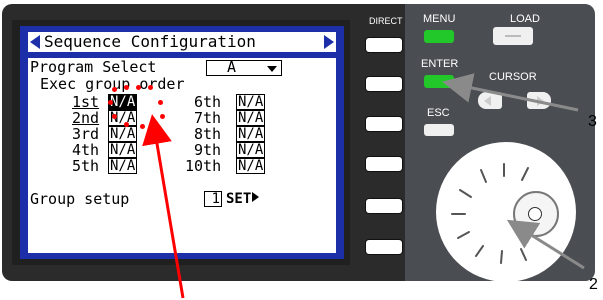 This screenshot has height=300, width=603. I want to click on callout-2-arrow, so click(545, 244).